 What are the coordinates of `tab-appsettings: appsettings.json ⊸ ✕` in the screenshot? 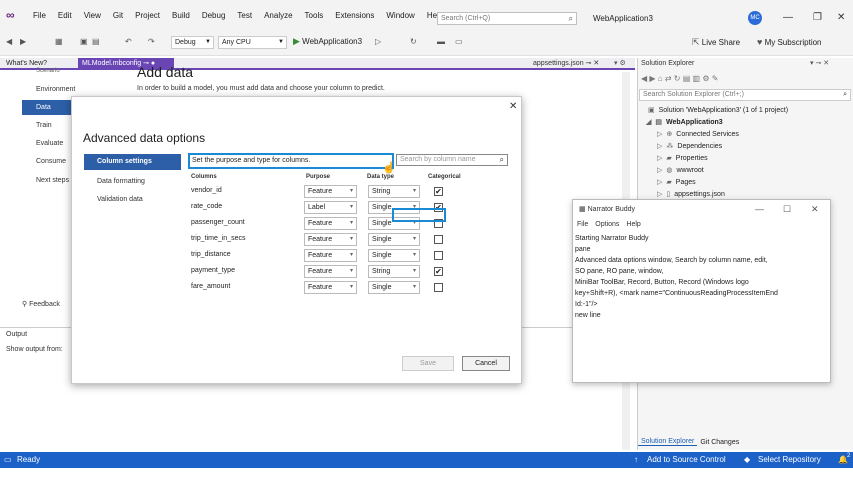 It's located at (566, 64).